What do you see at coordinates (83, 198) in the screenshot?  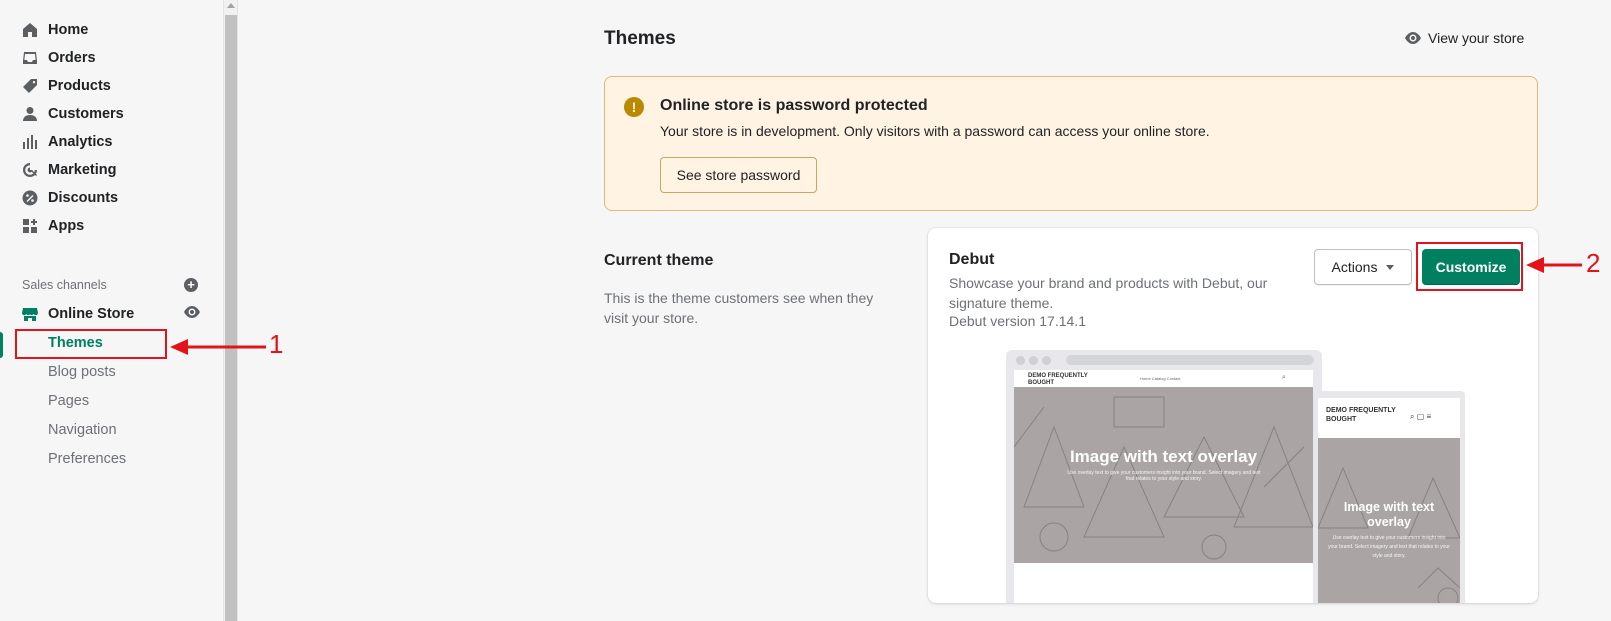 I see `sidebar-item-label: Discounts` at bounding box center [83, 198].